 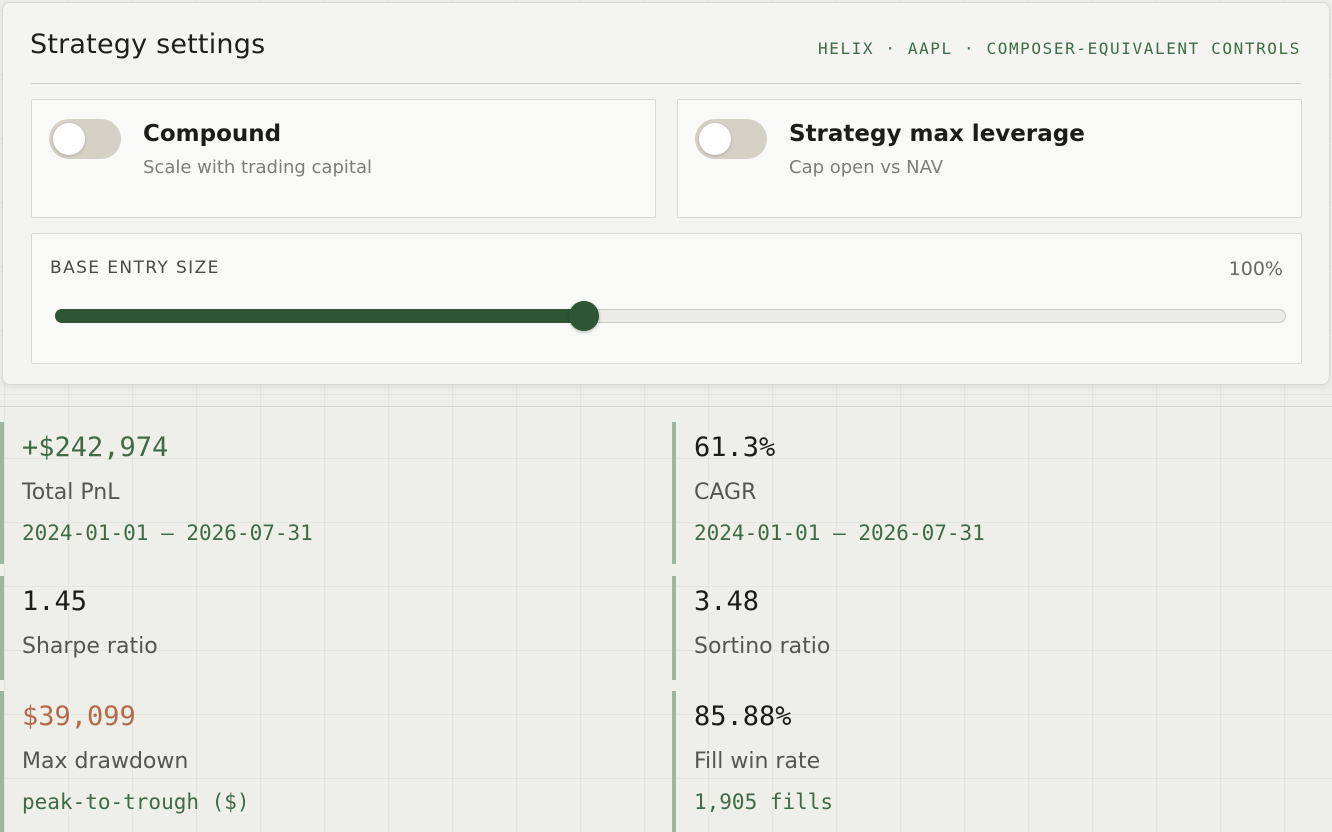 I want to click on base-entry-size-label: BASE ENTRY SIZE, so click(x=135, y=268).